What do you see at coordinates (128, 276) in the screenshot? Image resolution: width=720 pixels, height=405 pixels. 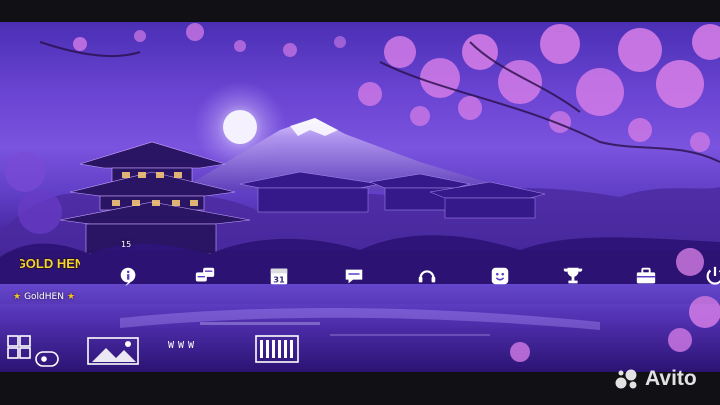 I see `whats-new-icon` at bounding box center [128, 276].